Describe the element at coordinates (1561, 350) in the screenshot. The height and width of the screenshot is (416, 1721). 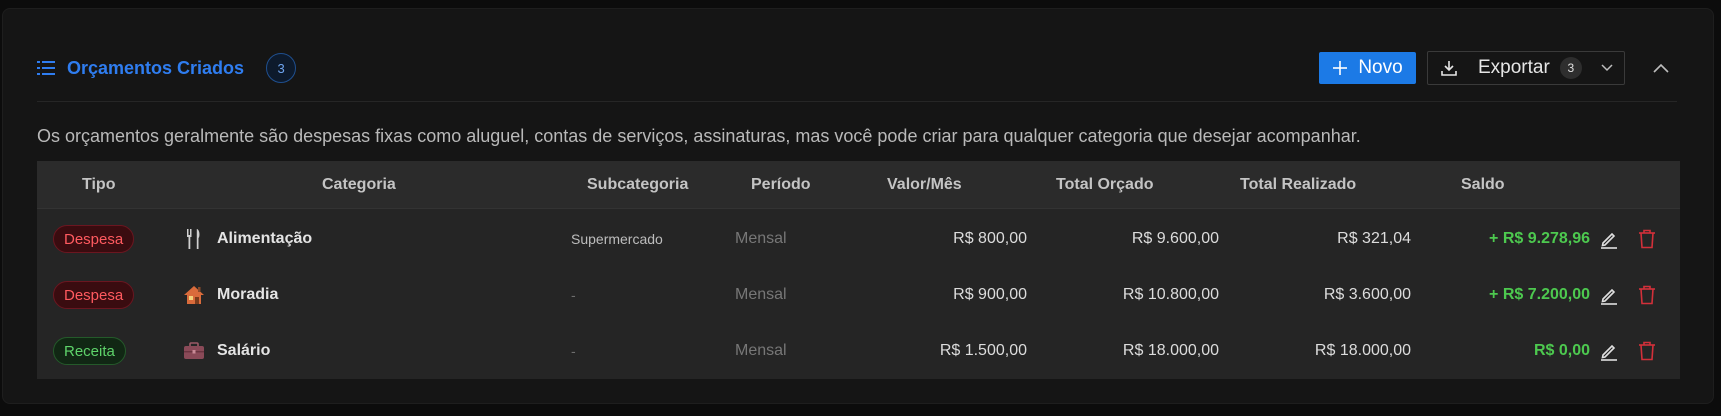
I see `balance: R$ 0,00` at that location.